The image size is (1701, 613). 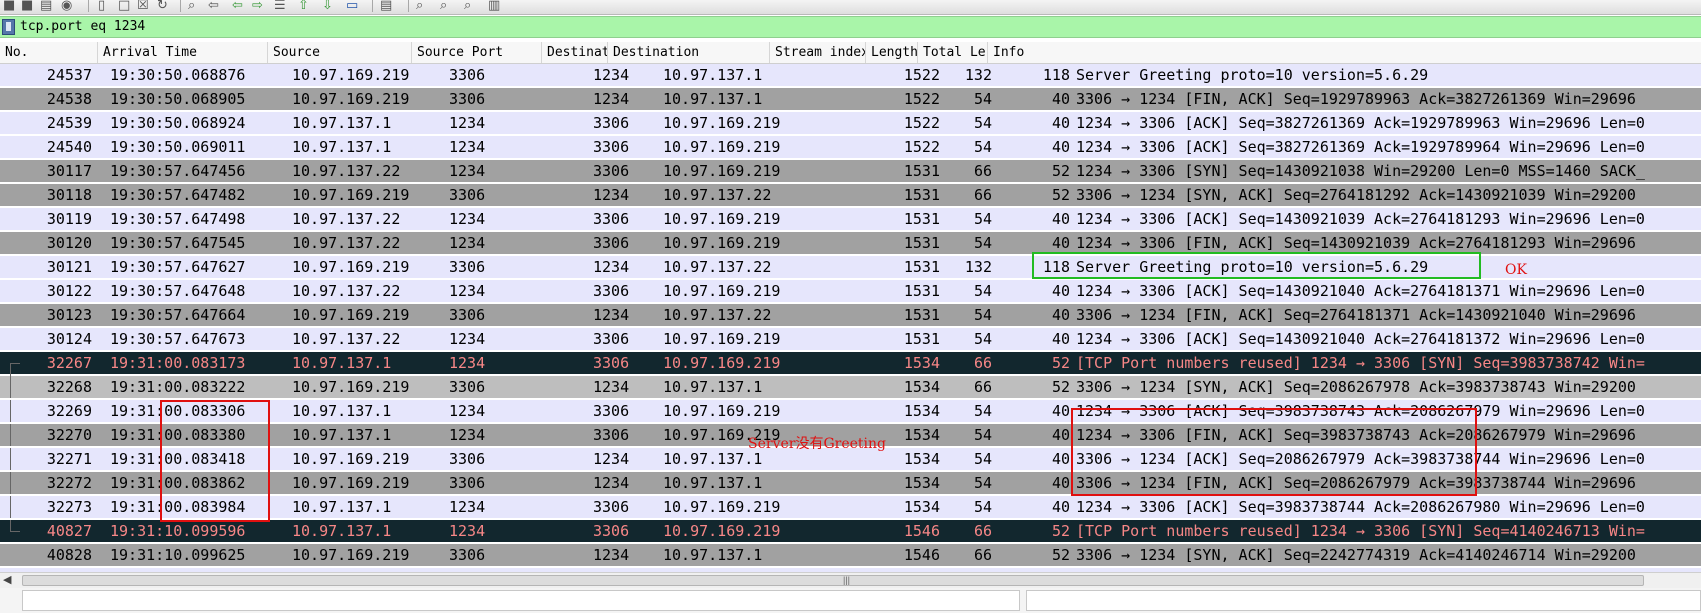 What do you see at coordinates (178, 315) in the screenshot?
I see `cell-time: 19:30:57.647664` at bounding box center [178, 315].